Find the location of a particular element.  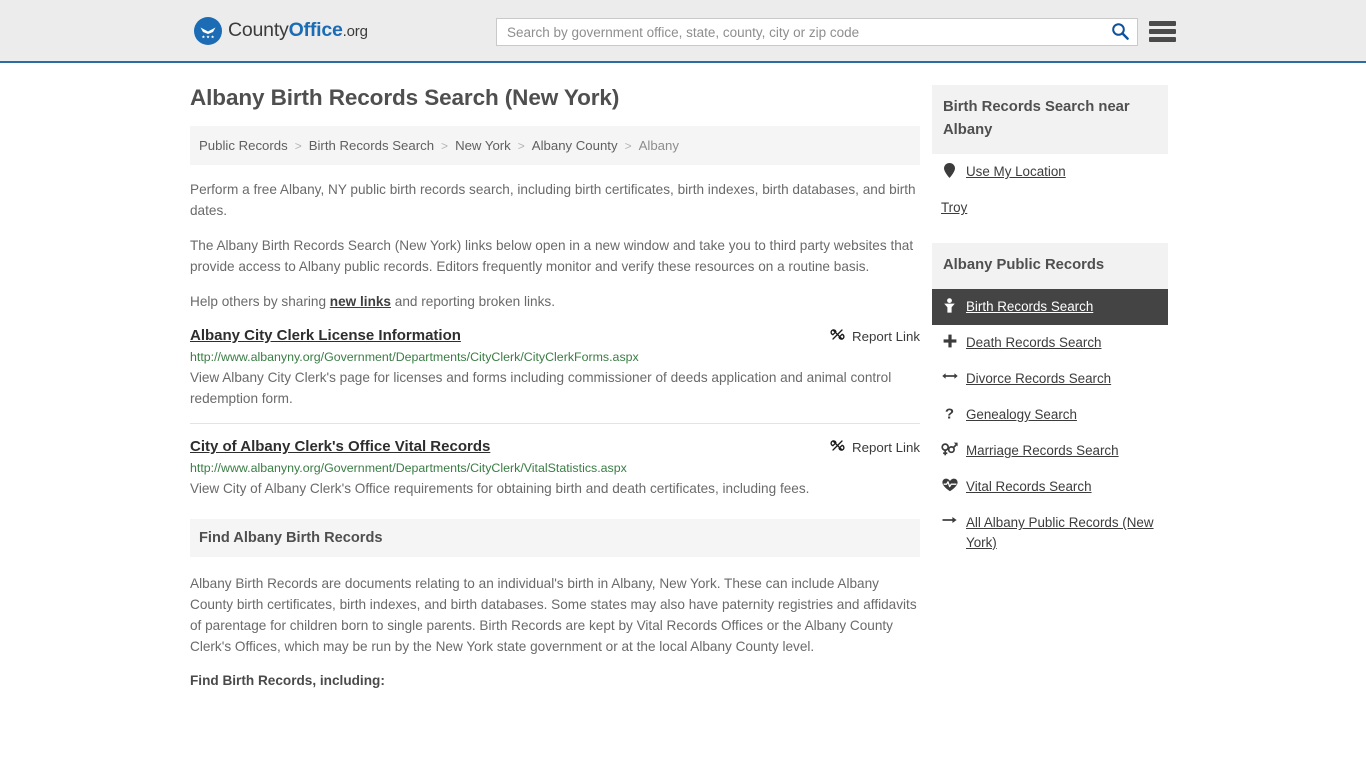

sidebar-item-marriage-records-search: Marriage Records Search is located at coordinates (1050, 451).